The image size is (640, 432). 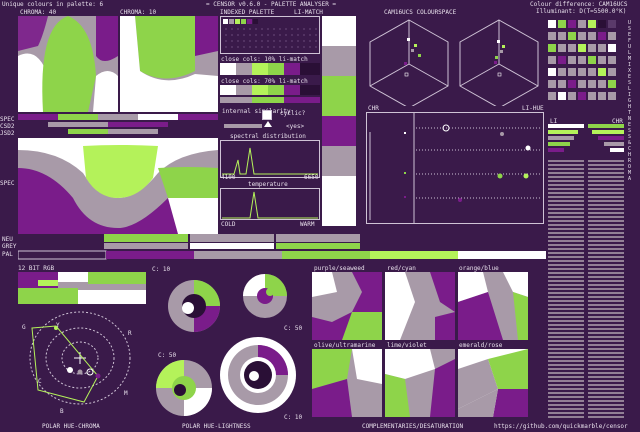 What do you see at coordinates (118, 124) in the screenshot?
I see `spec-bars` at bounding box center [118, 124].